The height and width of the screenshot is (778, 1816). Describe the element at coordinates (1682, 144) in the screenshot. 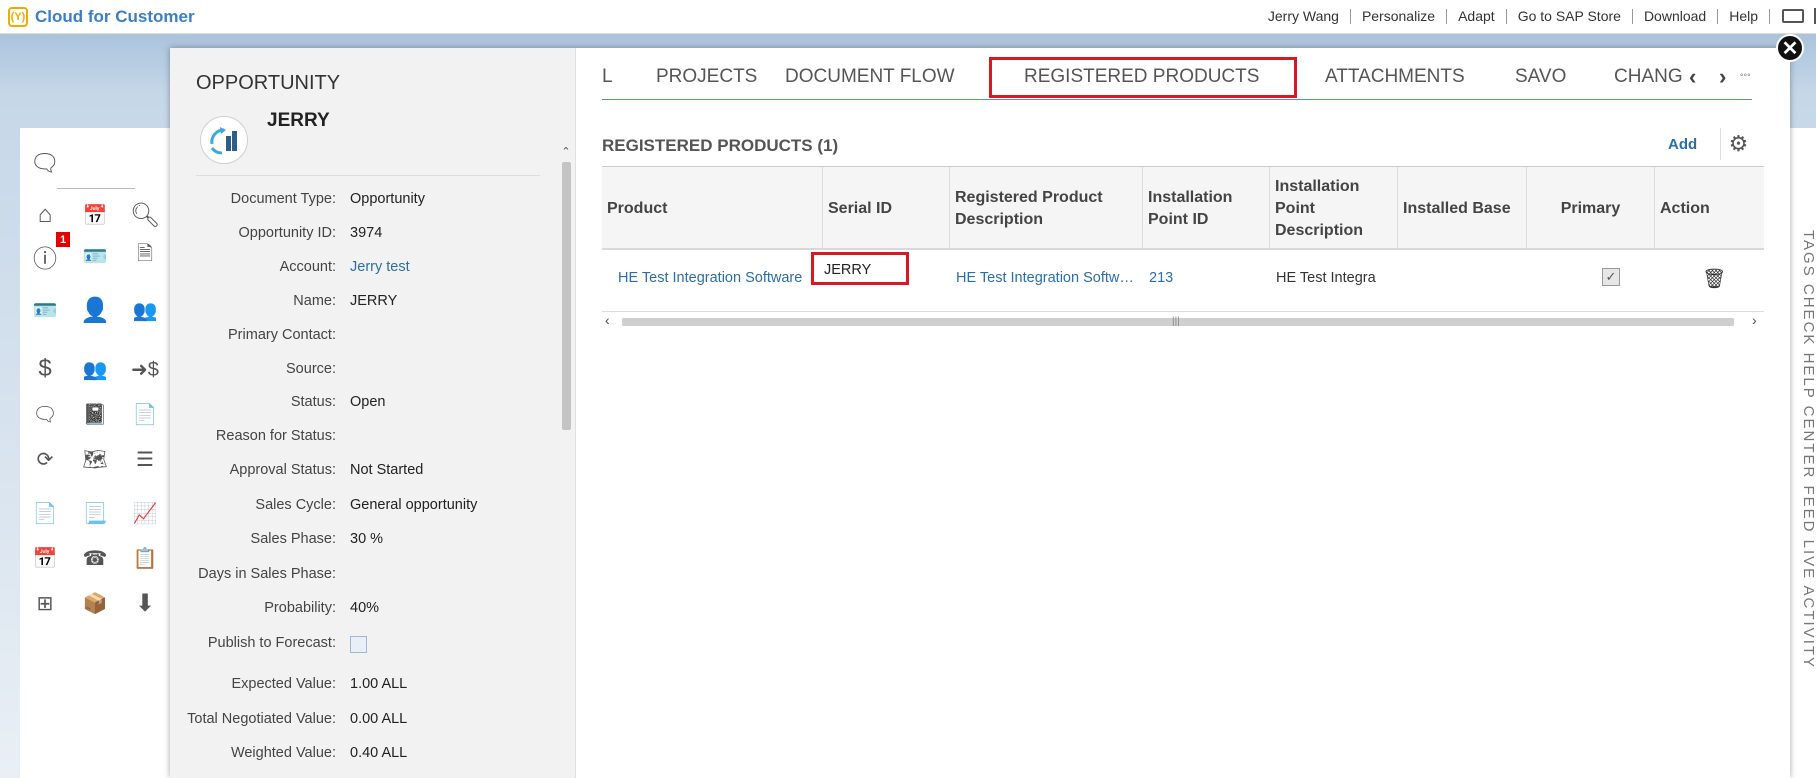

I see `add-button: Add` at that location.